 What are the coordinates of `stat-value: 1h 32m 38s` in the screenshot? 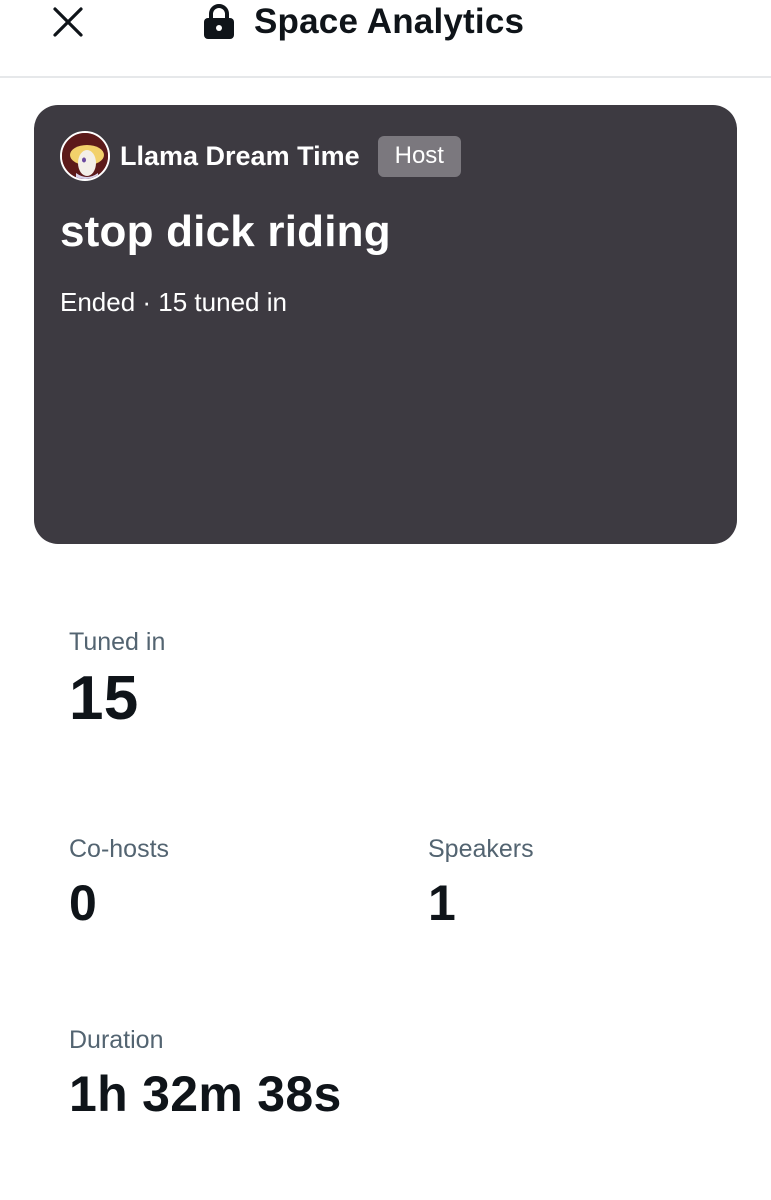 It's located at (205, 1094).